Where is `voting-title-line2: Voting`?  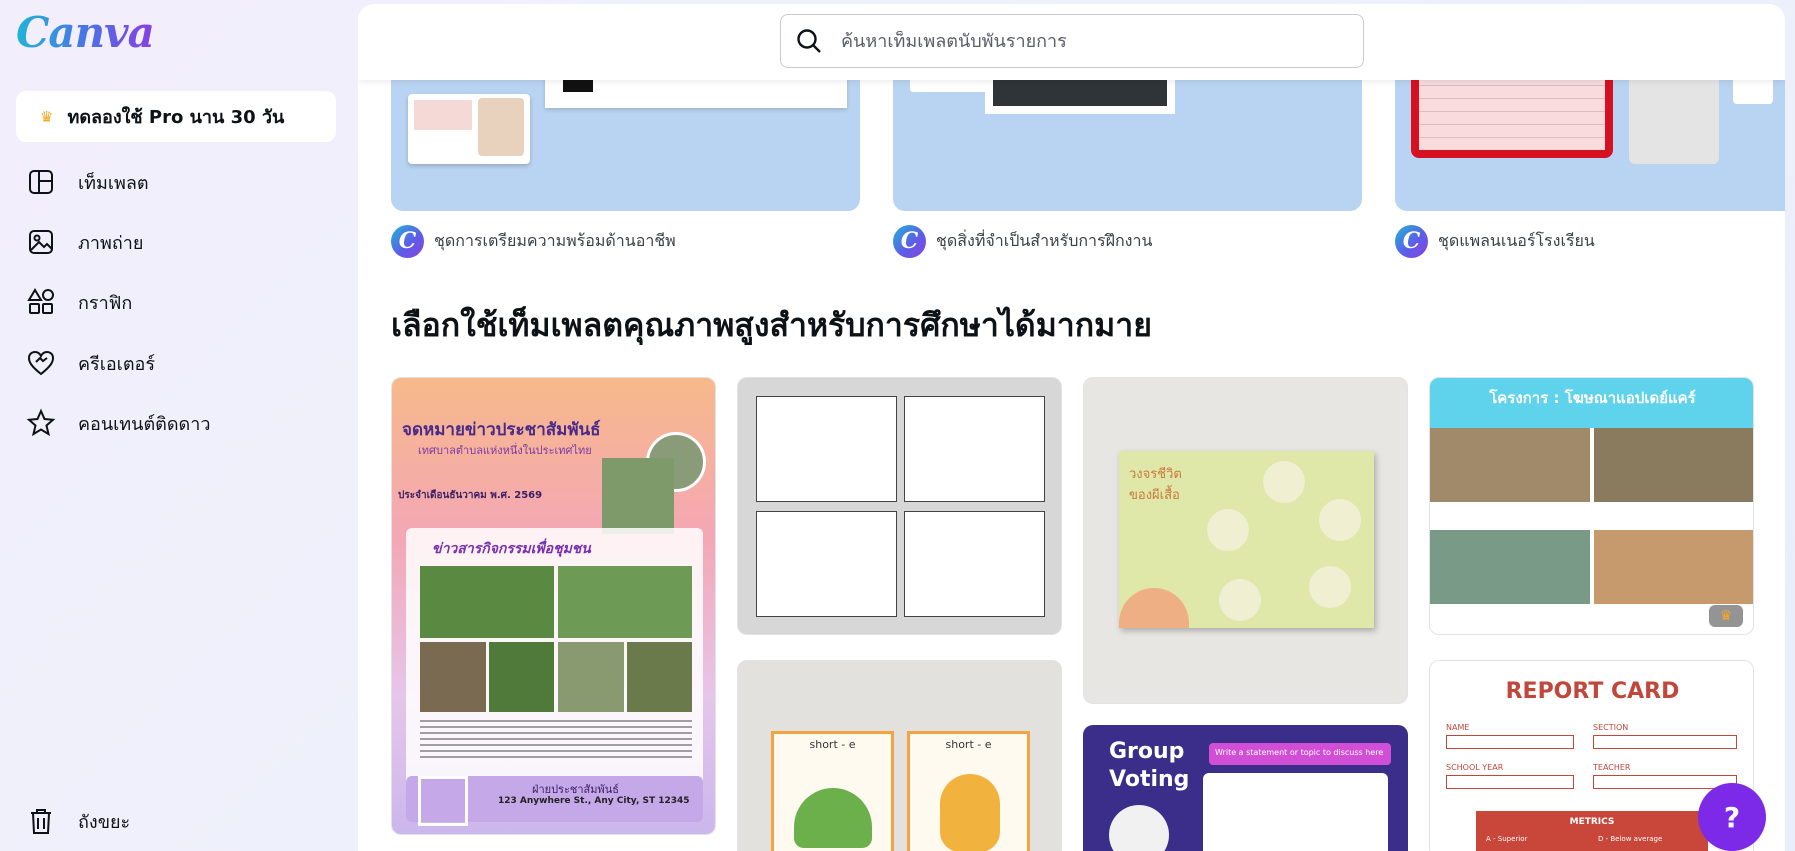 voting-title-line2: Voting is located at coordinates (1149, 779).